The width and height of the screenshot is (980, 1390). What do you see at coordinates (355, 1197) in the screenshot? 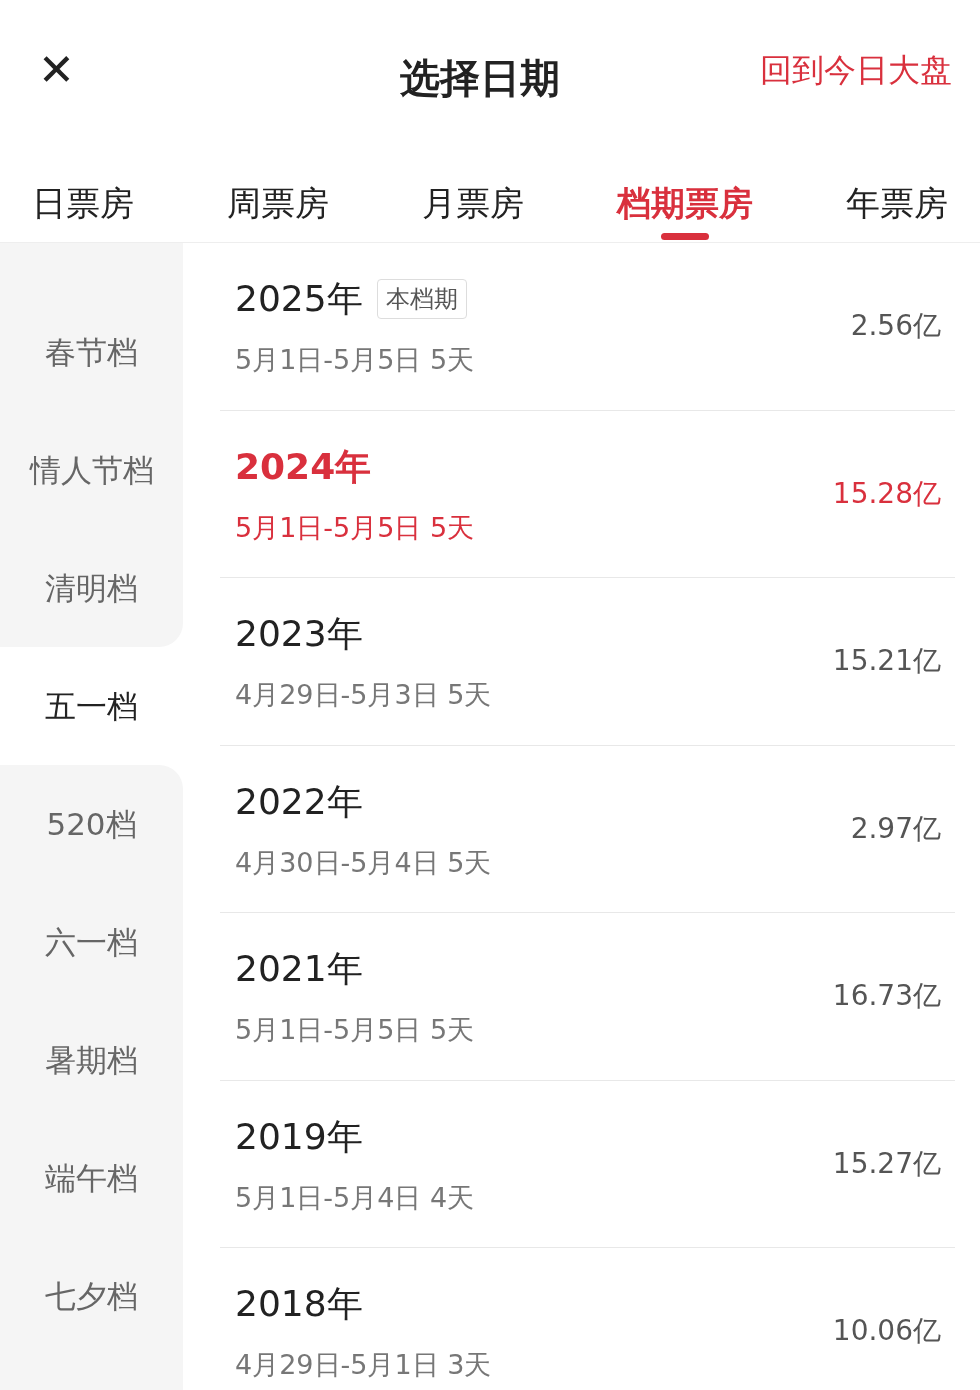
I see `date-range: 5月1日-5月4日 4天` at bounding box center [355, 1197].